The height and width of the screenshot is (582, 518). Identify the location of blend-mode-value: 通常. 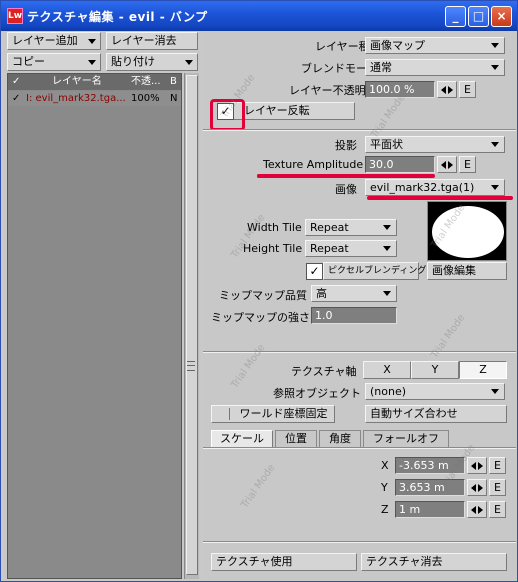
(381, 67).